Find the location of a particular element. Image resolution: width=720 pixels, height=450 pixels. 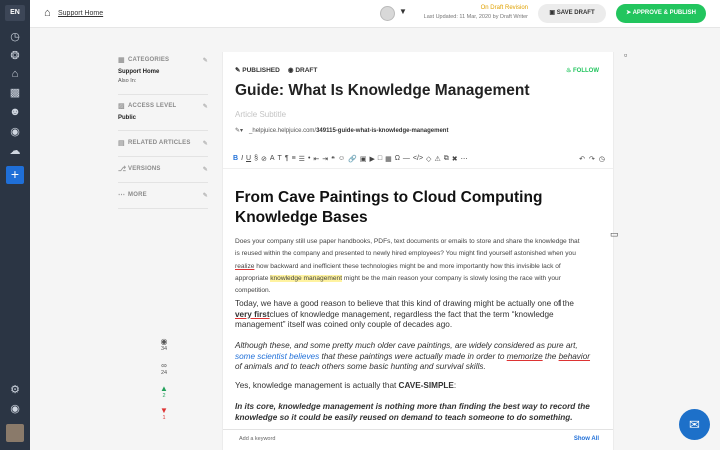

underline-icon: U is located at coordinates (248, 159).